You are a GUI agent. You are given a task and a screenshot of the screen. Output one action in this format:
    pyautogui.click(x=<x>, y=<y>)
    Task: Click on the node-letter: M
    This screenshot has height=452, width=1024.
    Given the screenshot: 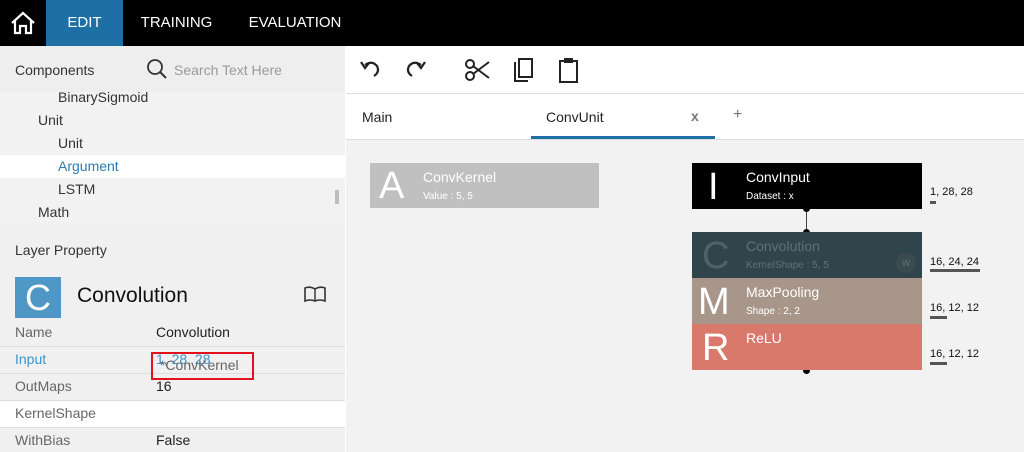 What is the action you would take?
    pyautogui.click(x=714, y=302)
    